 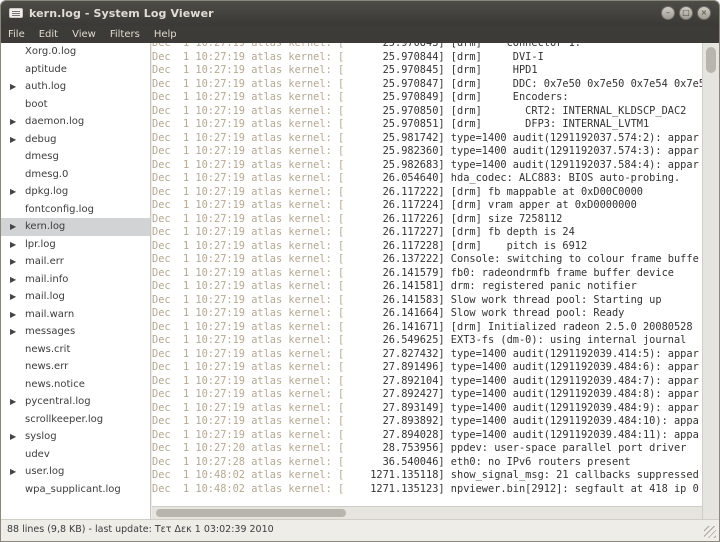 What do you see at coordinates (75, 210) in the screenshot?
I see `sidebar-item: fontconfig.log` at bounding box center [75, 210].